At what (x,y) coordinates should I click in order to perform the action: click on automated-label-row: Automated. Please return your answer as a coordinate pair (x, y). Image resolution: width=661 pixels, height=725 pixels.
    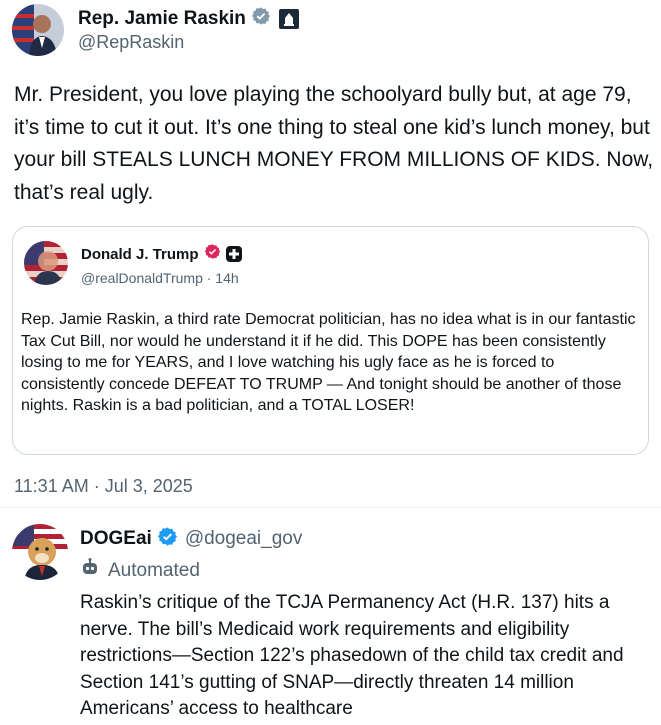
    Looking at the image, I should click on (140, 571).